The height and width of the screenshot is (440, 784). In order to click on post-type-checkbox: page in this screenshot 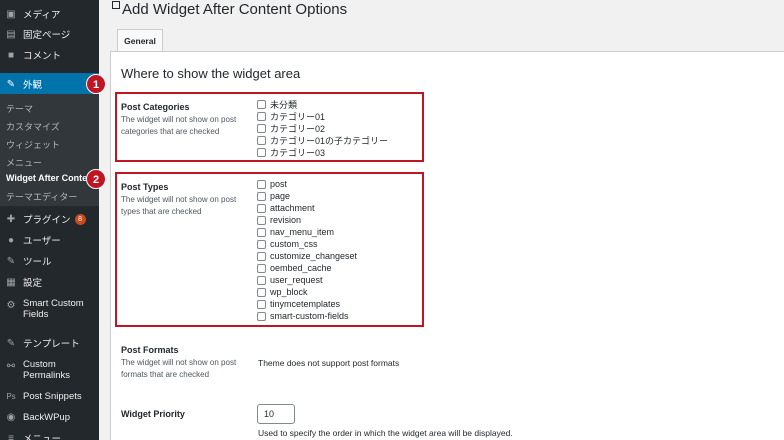, I will do `click(273, 196)`.